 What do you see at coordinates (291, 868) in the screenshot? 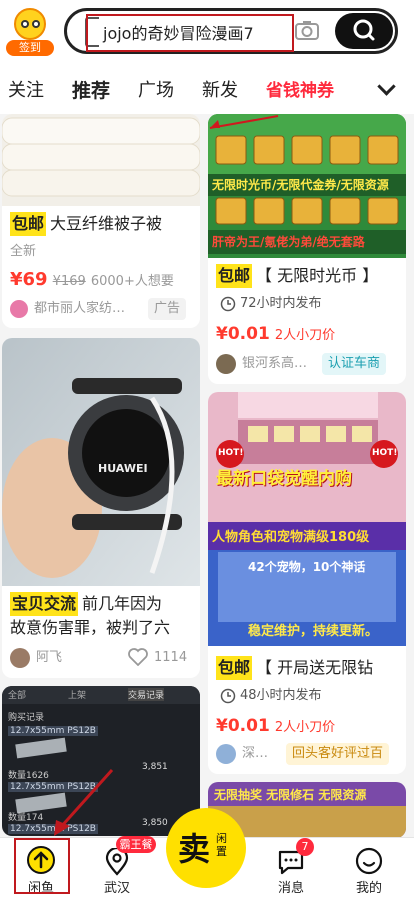
I see `nav-messages: 7 消息` at bounding box center [291, 868].